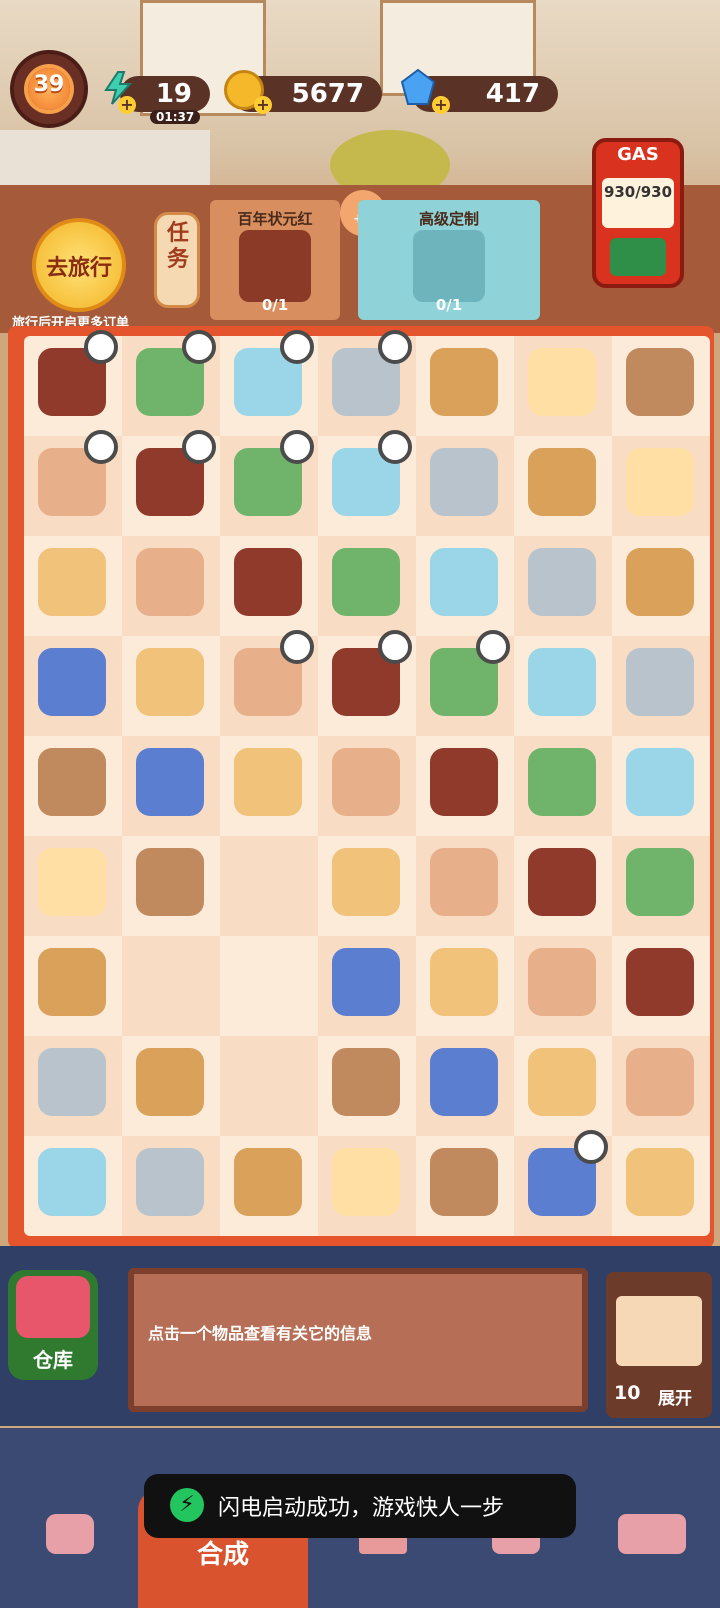  Describe the element at coordinates (464, 882) in the screenshot. I see `hook-icon` at that location.